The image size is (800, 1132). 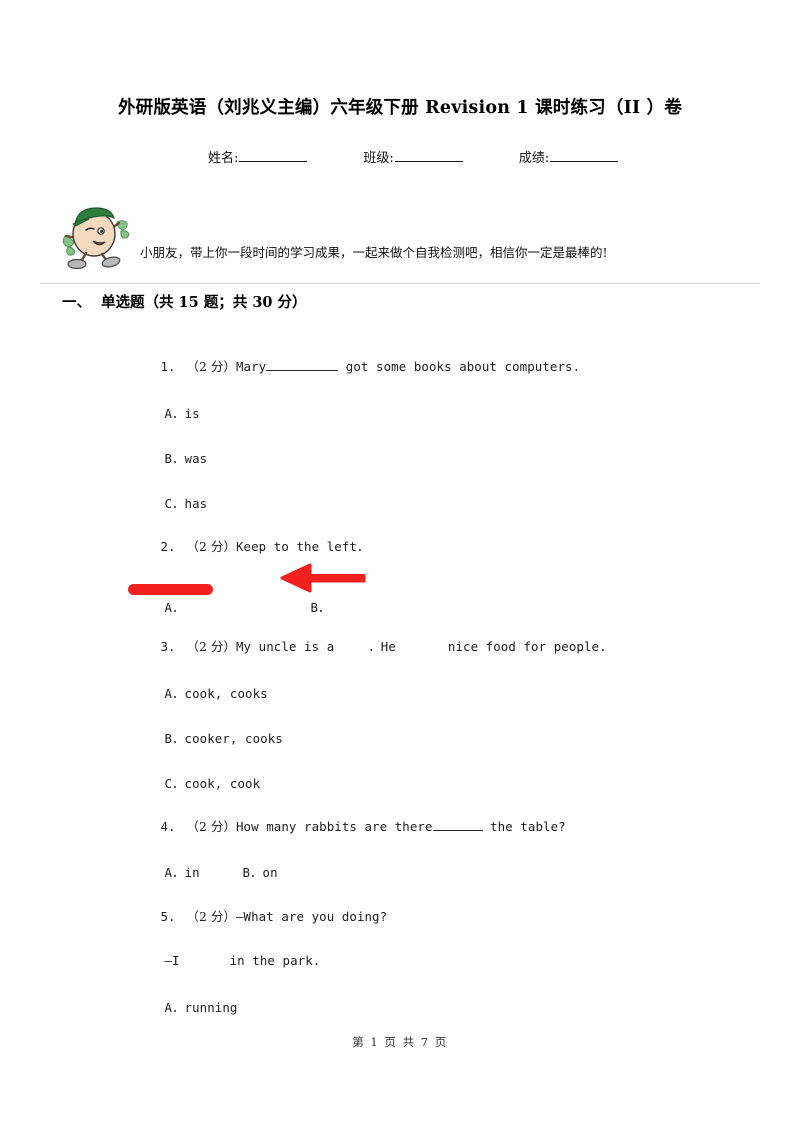 I want to click on question-5-stem-line2-after: in the park., so click(x=275, y=960).